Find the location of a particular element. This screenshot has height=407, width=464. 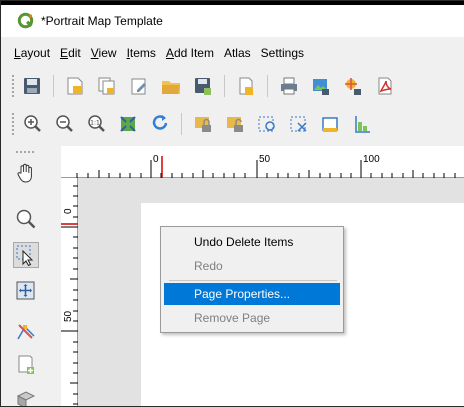

zoom-full-icon is located at coordinates (128, 124).